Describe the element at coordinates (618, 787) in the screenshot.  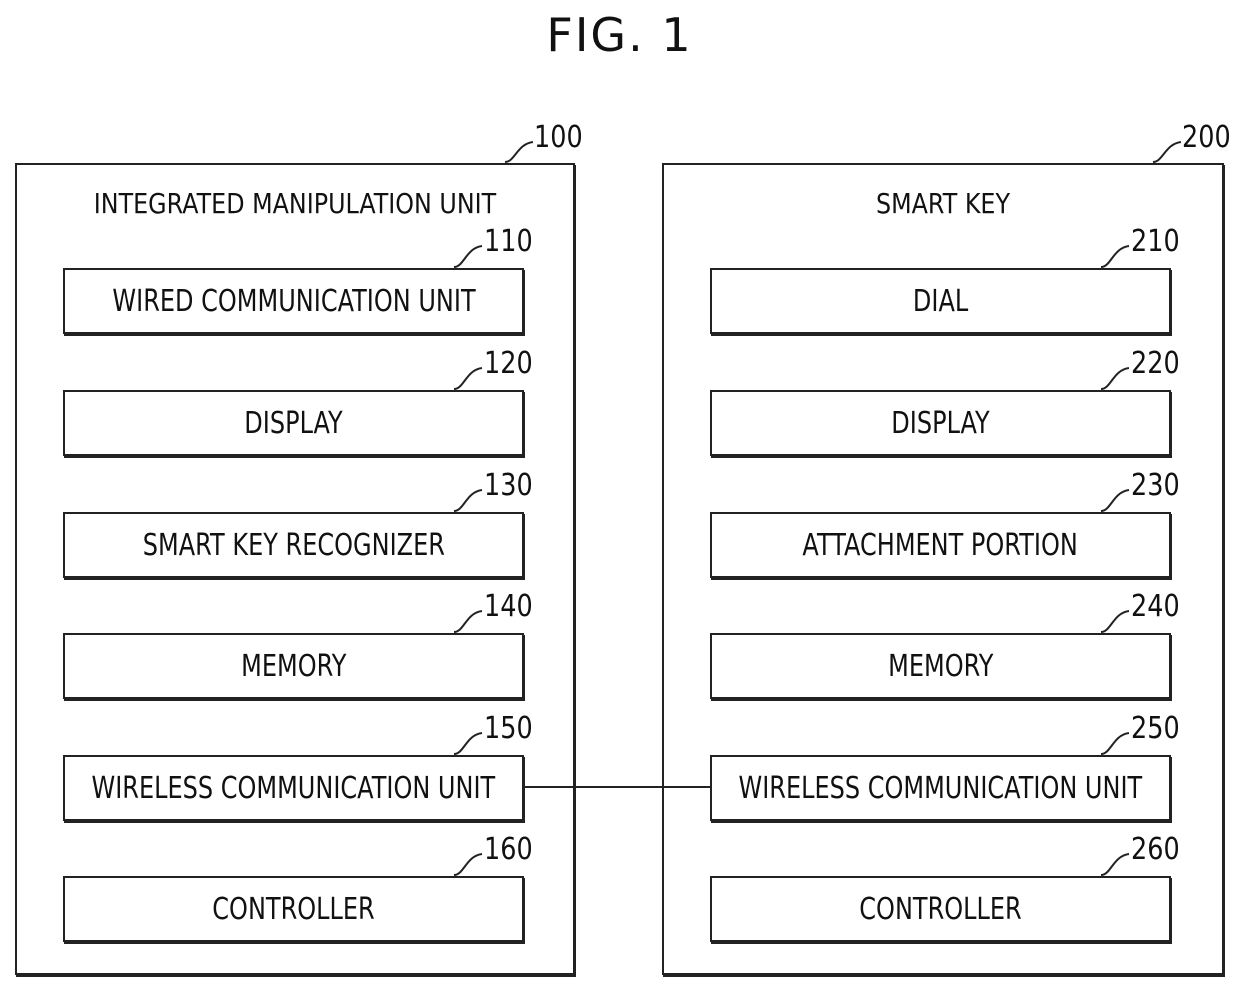
I see `wireless-connection-line` at that location.